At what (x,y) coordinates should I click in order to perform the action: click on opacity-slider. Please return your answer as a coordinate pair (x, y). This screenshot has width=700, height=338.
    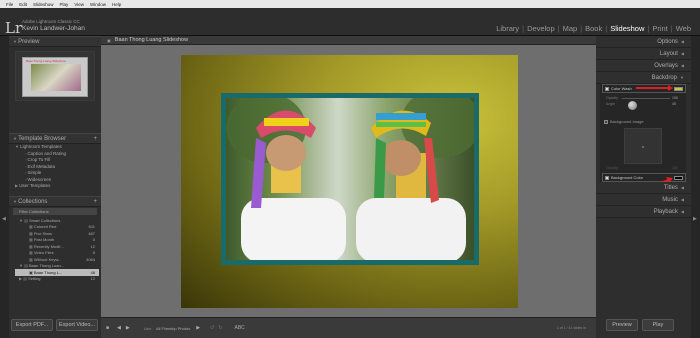
    Looking at the image, I should click on (646, 98).